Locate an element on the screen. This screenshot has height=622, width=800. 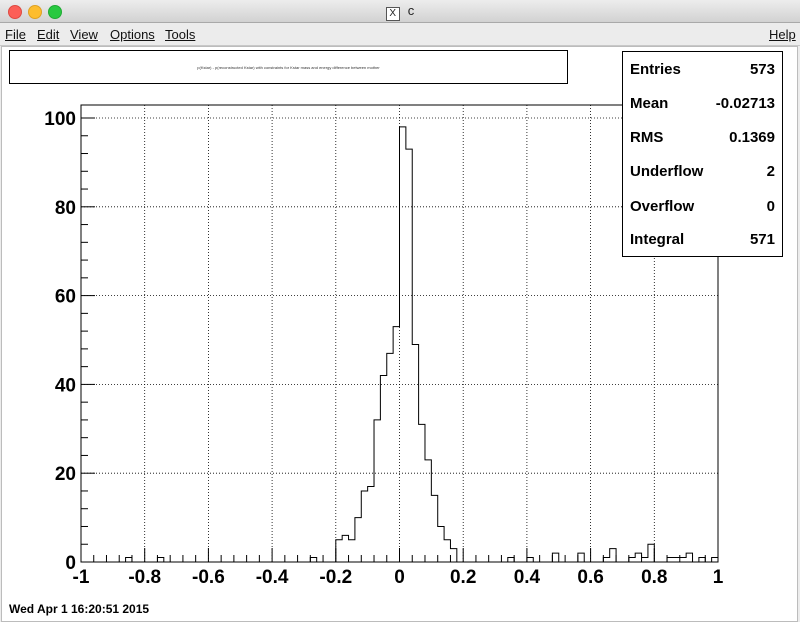
y-axis-tick-labels: 0 20 40 60 80 100 is located at coordinates (60, 341).